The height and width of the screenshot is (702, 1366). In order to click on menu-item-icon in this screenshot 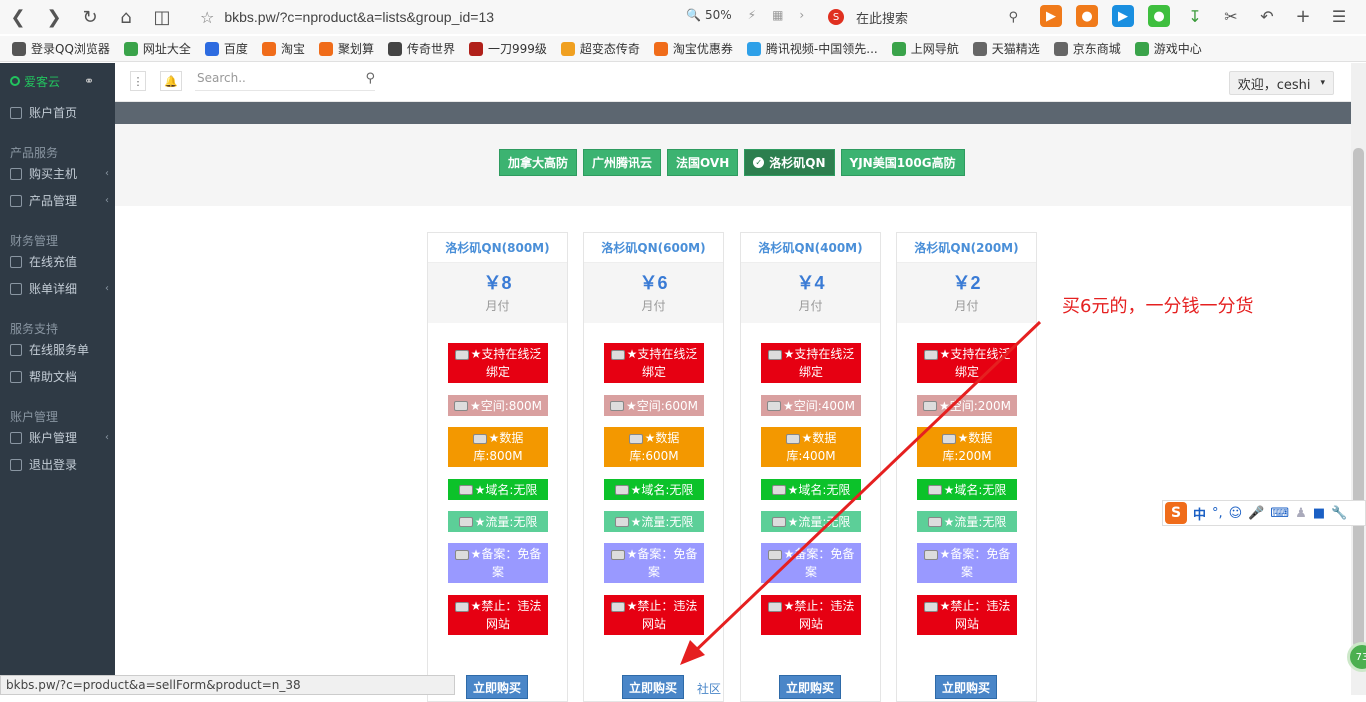, I will do `click(16, 288)`.